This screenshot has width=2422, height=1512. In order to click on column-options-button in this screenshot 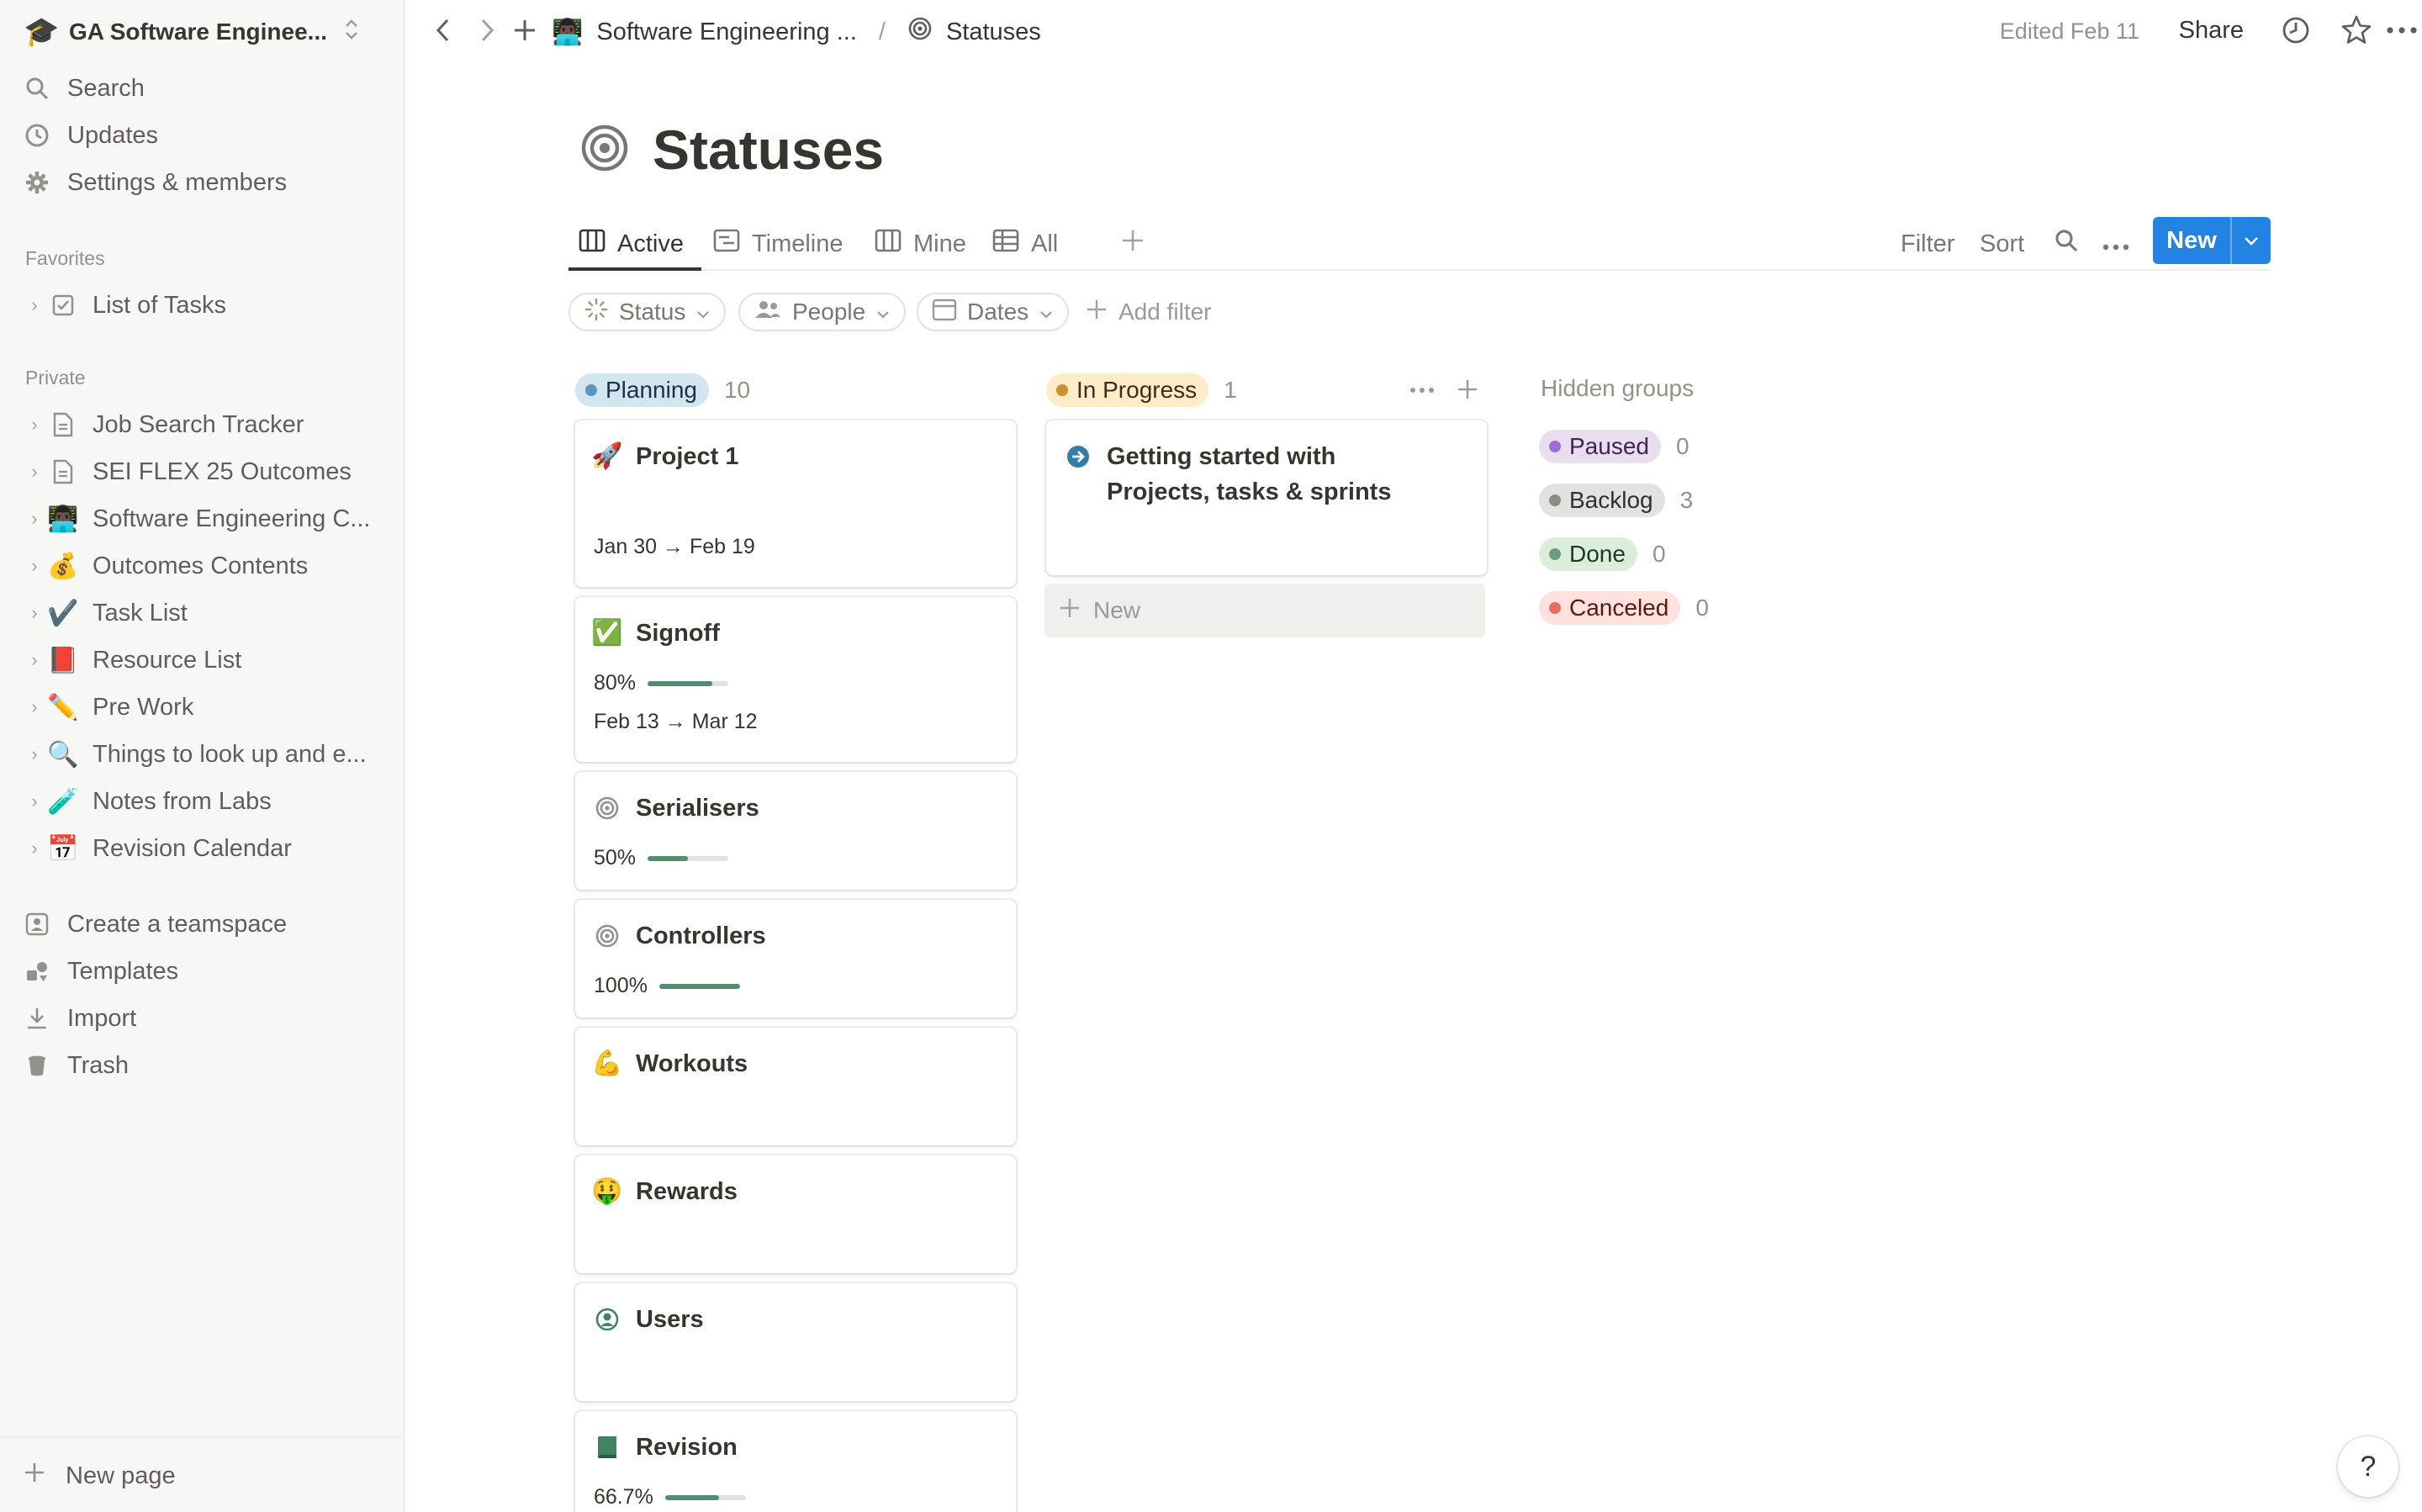, I will do `click(1422, 391)`.